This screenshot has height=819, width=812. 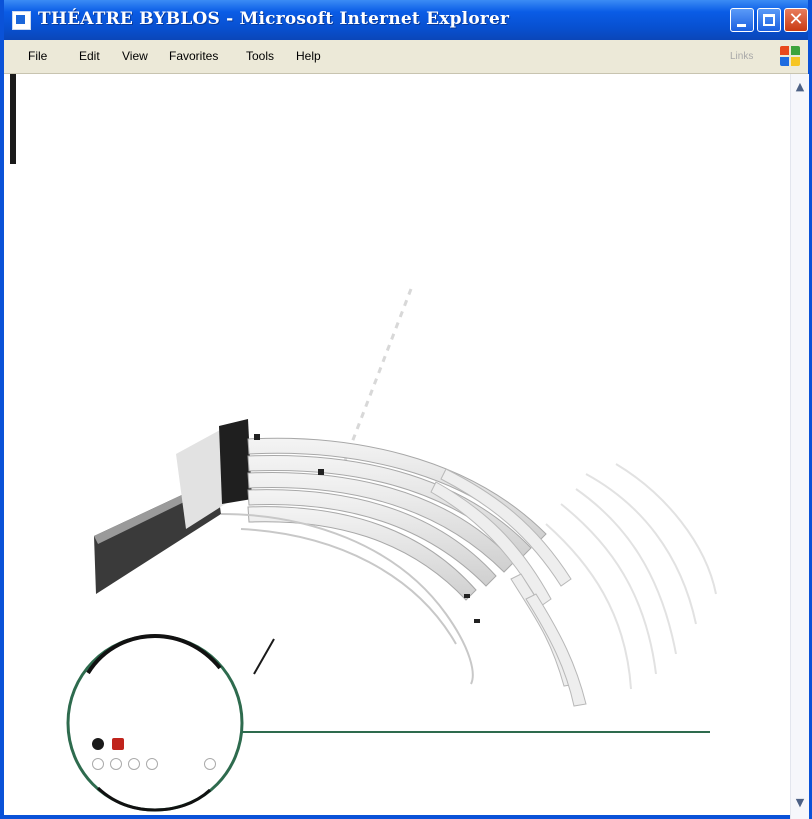 I want to click on maximize-icon, so click(x=769, y=20).